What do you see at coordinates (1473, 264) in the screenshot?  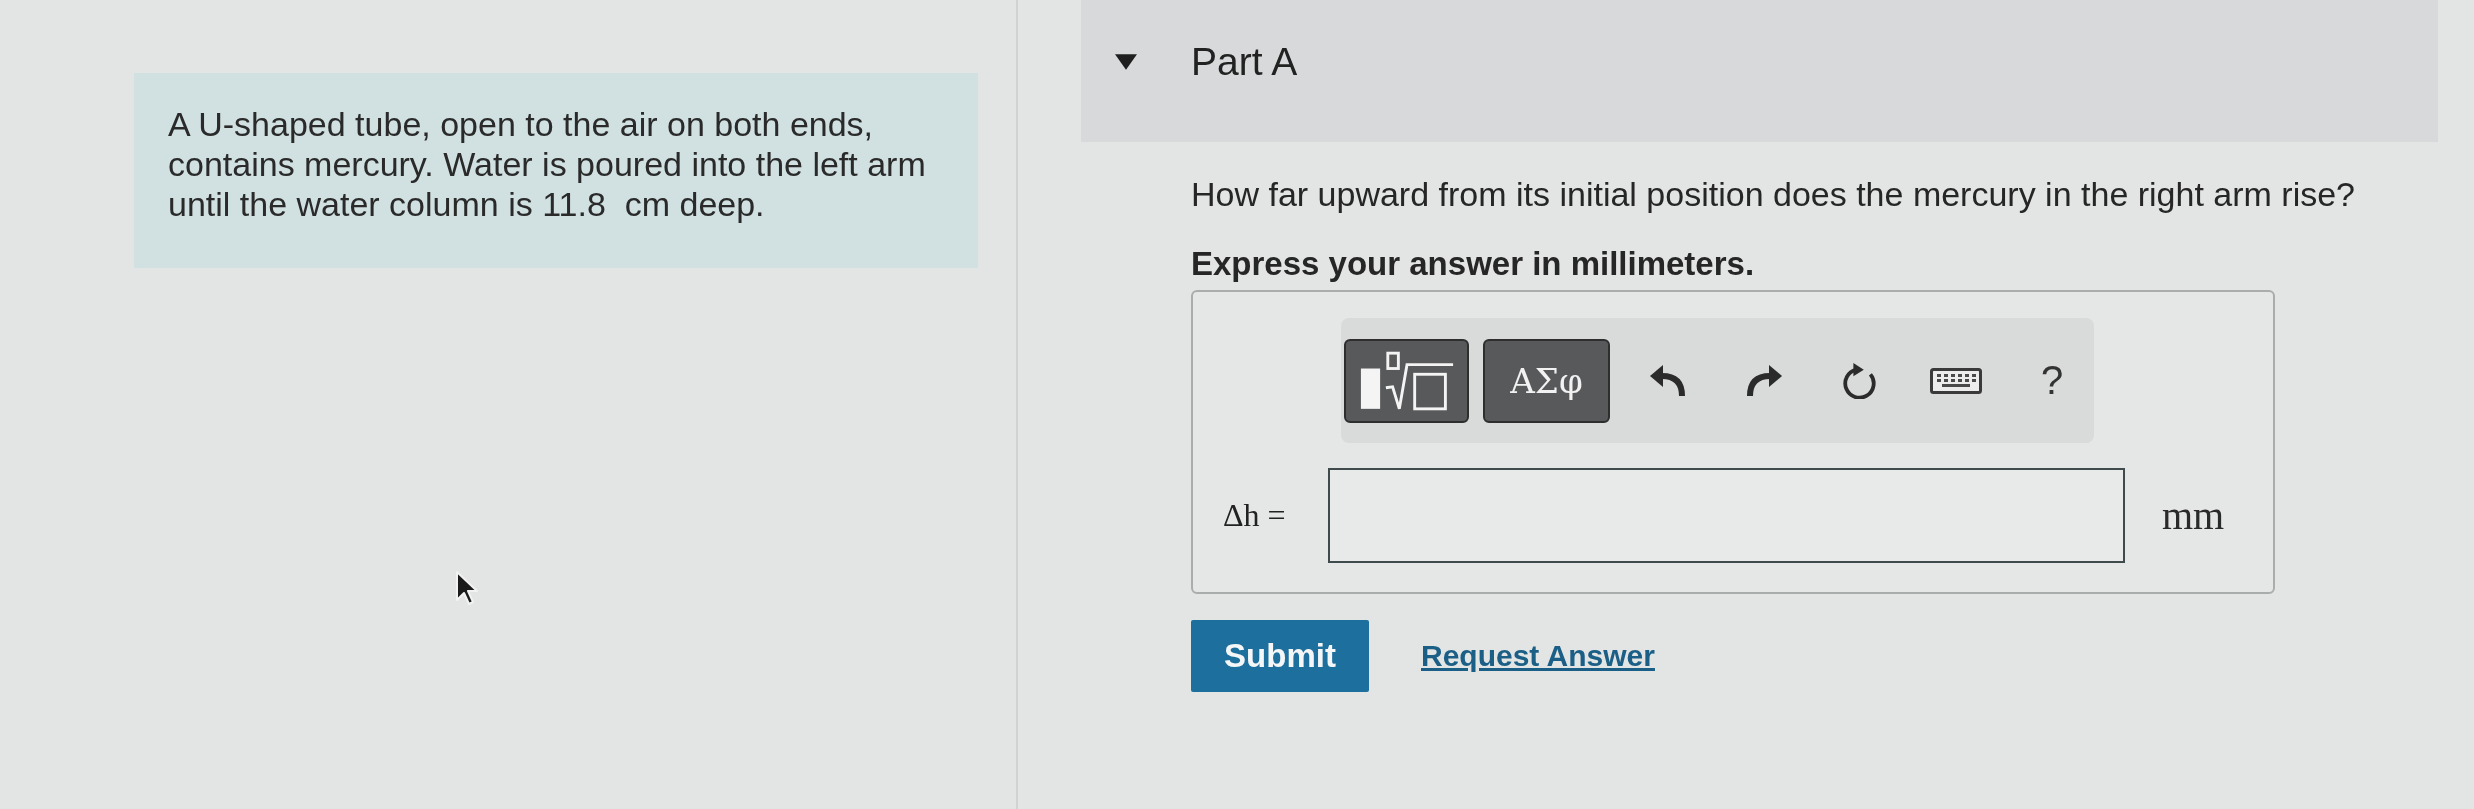 I see `instruction-text: Express your answer in millimeters.` at bounding box center [1473, 264].